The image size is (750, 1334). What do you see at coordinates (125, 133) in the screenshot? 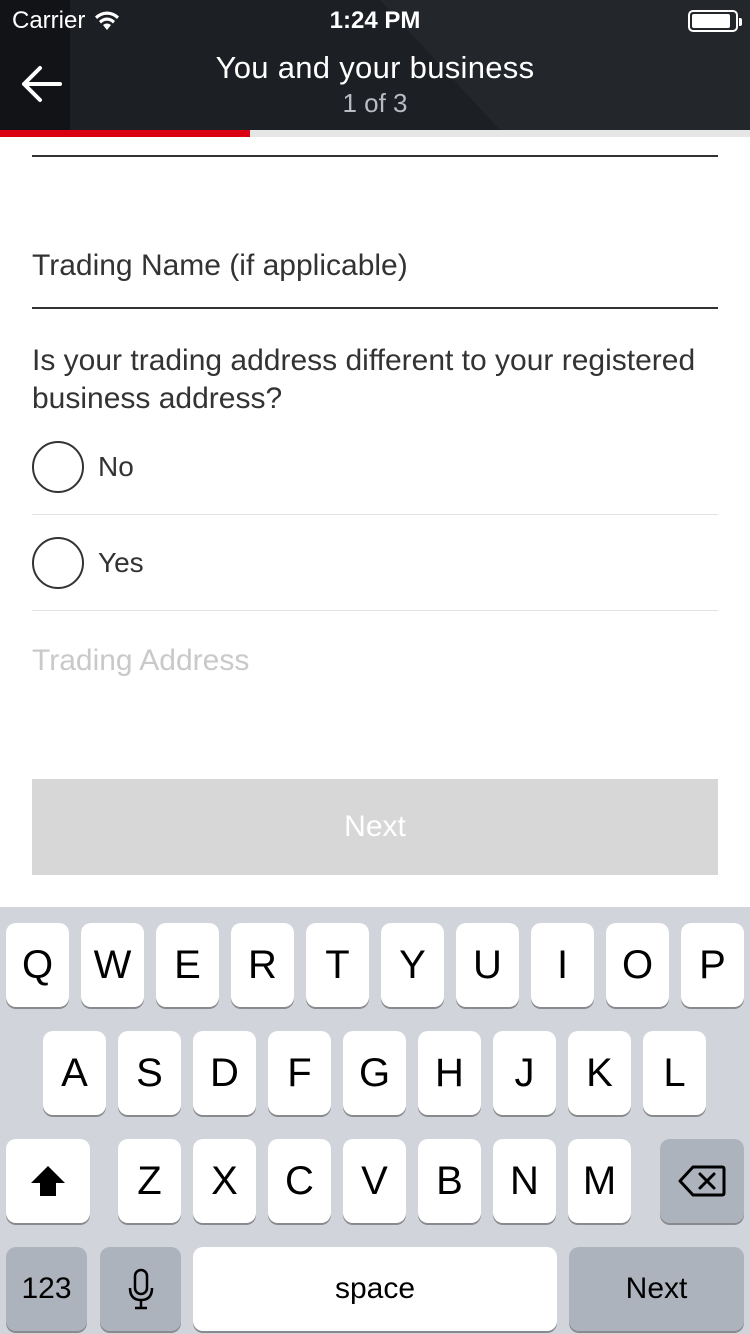
I see `progress-fill` at bounding box center [125, 133].